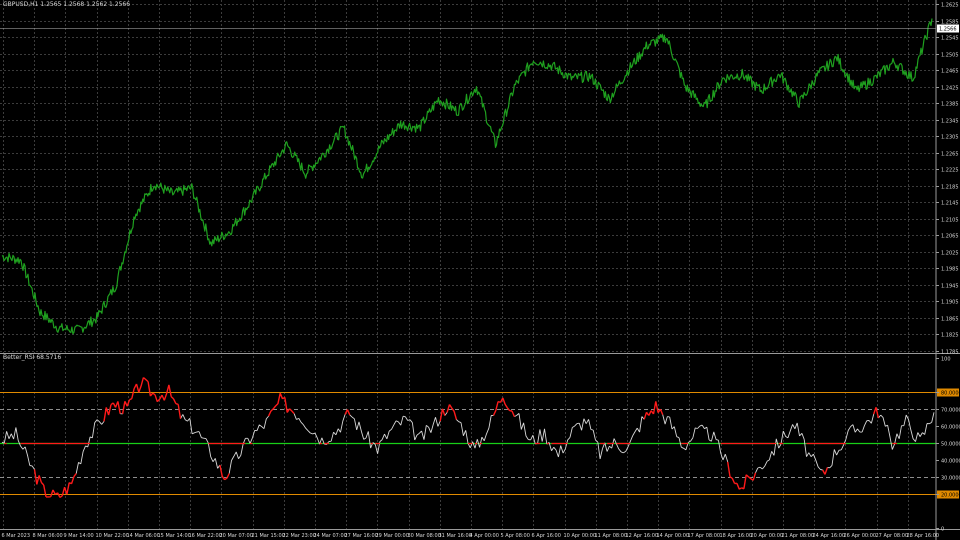 The height and width of the screenshot is (540, 960). I want to click on rsi-tick-label: 30.0000, so click(950, 479).